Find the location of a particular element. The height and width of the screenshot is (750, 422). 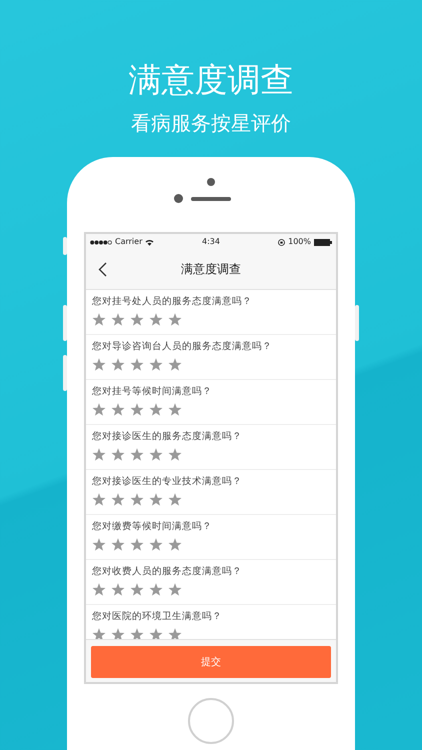

battery-percent: 100% is located at coordinates (299, 242).